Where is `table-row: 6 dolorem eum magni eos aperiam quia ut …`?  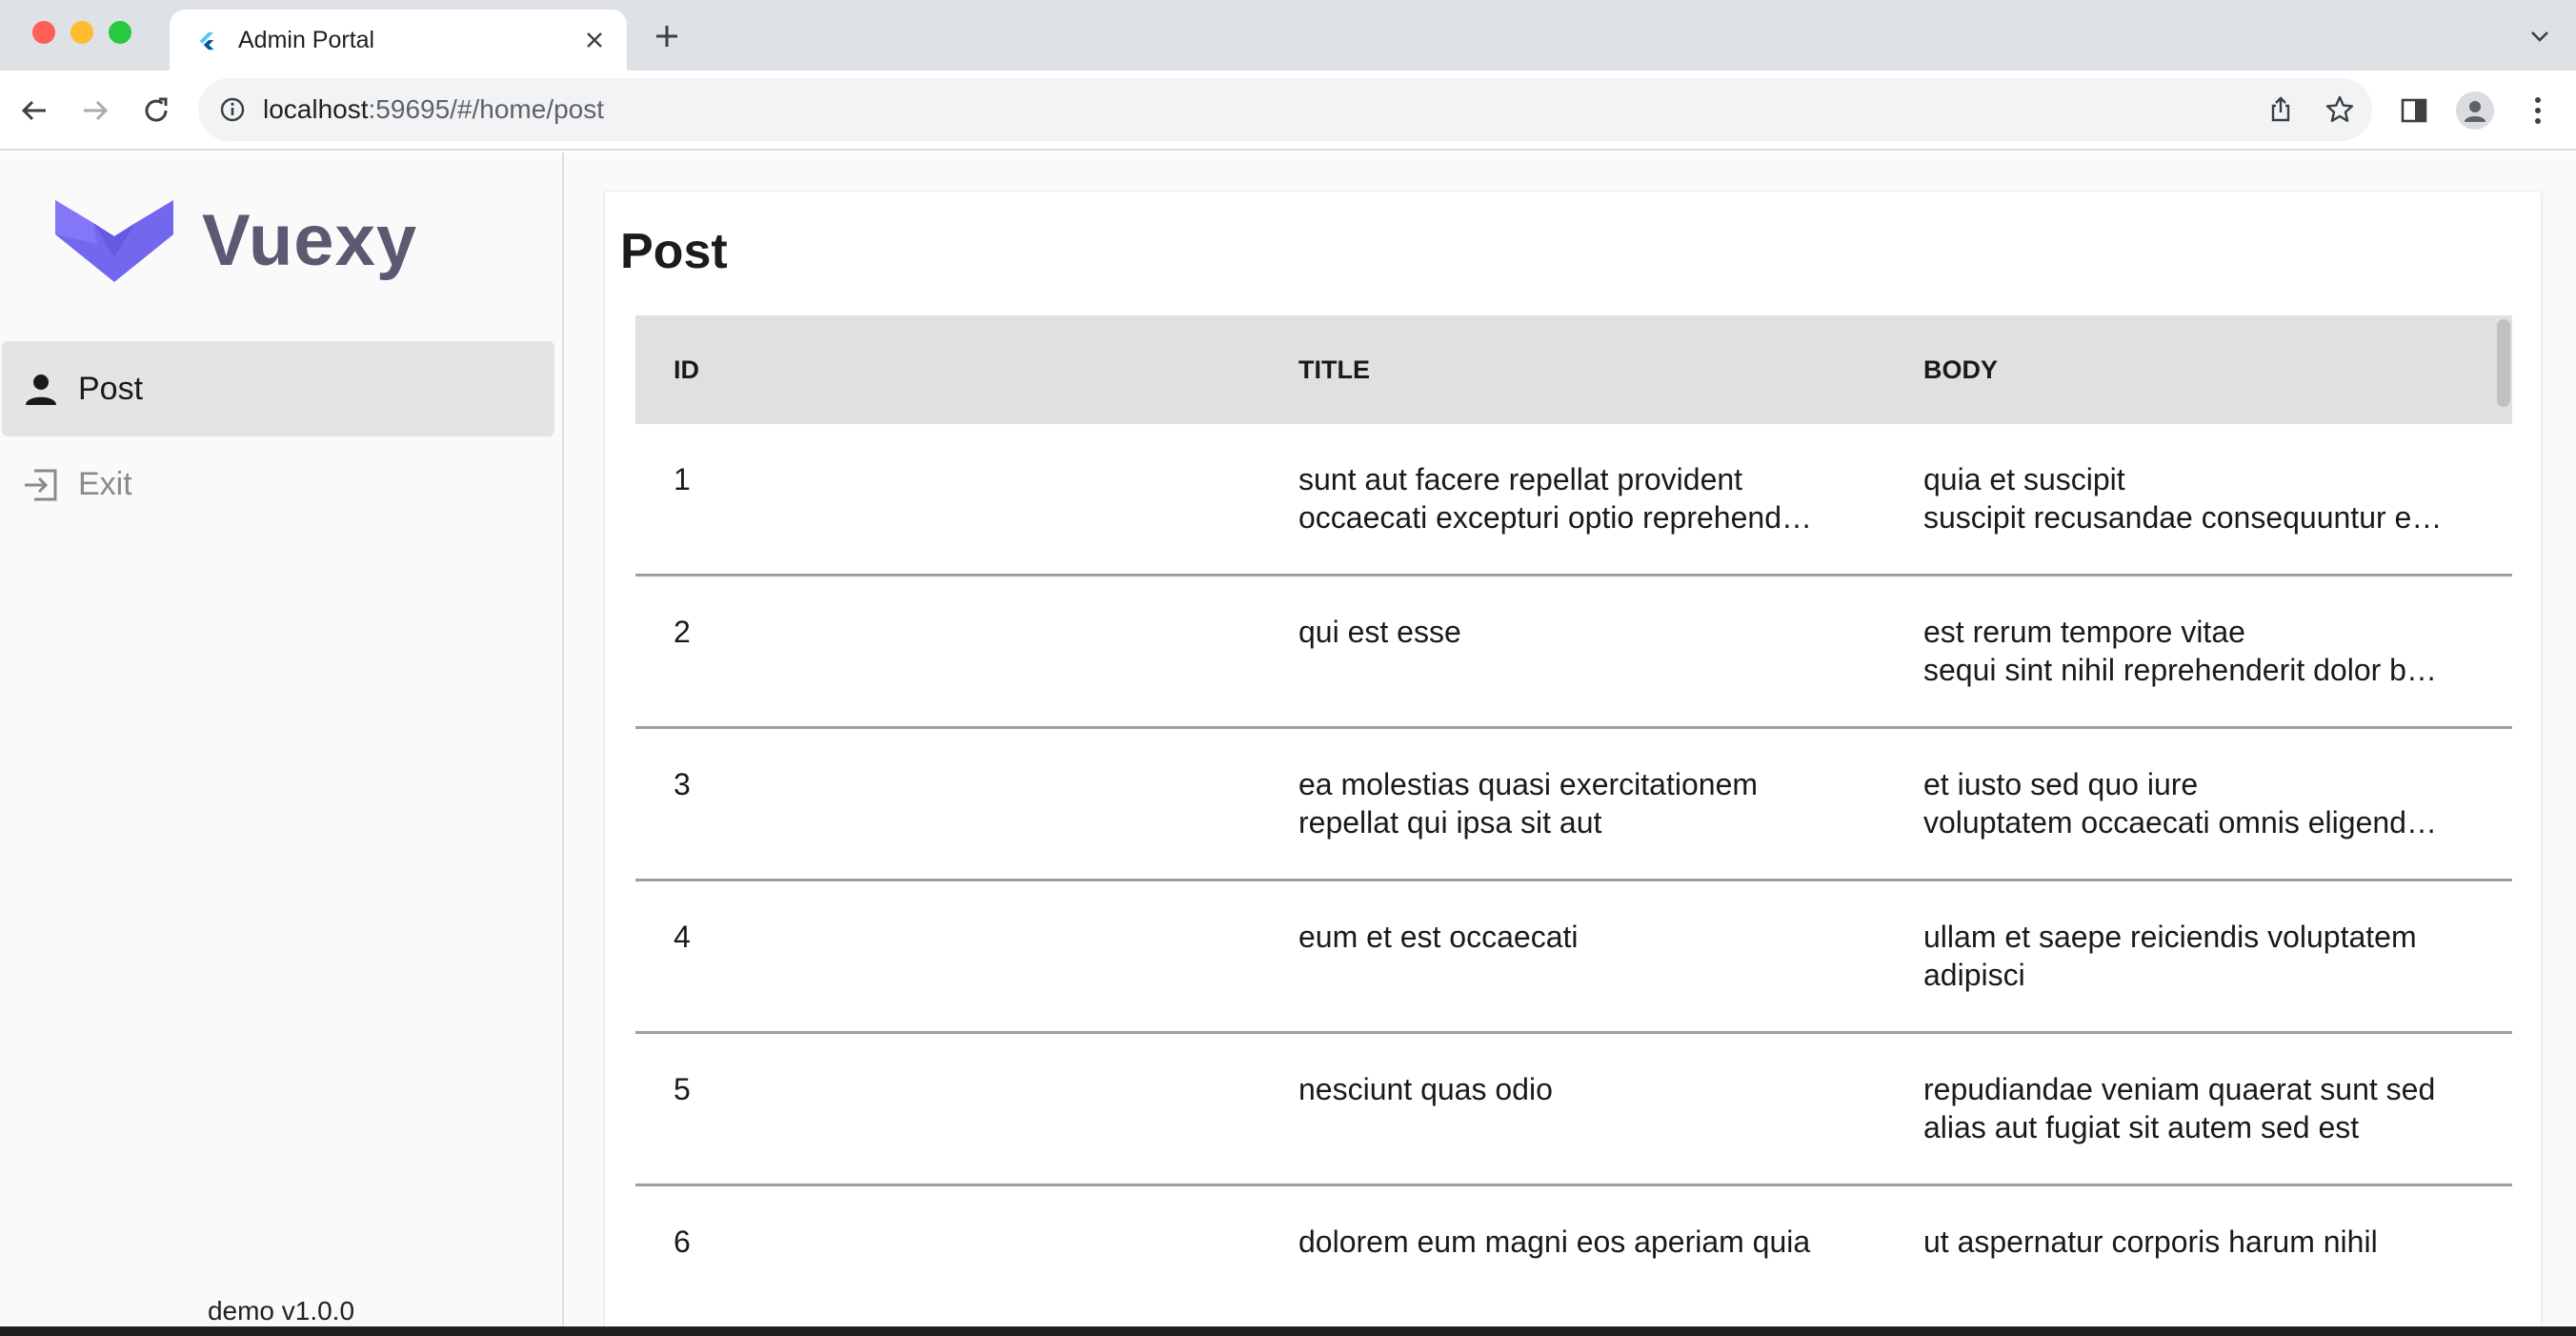 table-row: 6 dolorem eum magni eos aperiam quia ut … is located at coordinates (1573, 1256).